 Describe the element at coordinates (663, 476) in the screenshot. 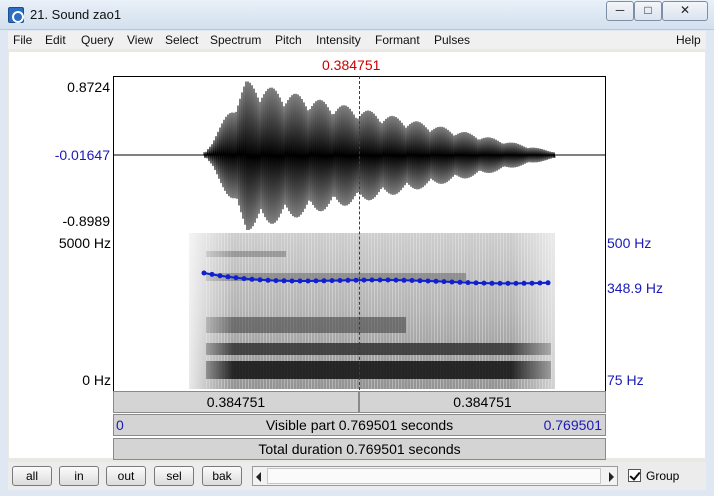

I see `group-checkbox-label: Group` at that location.